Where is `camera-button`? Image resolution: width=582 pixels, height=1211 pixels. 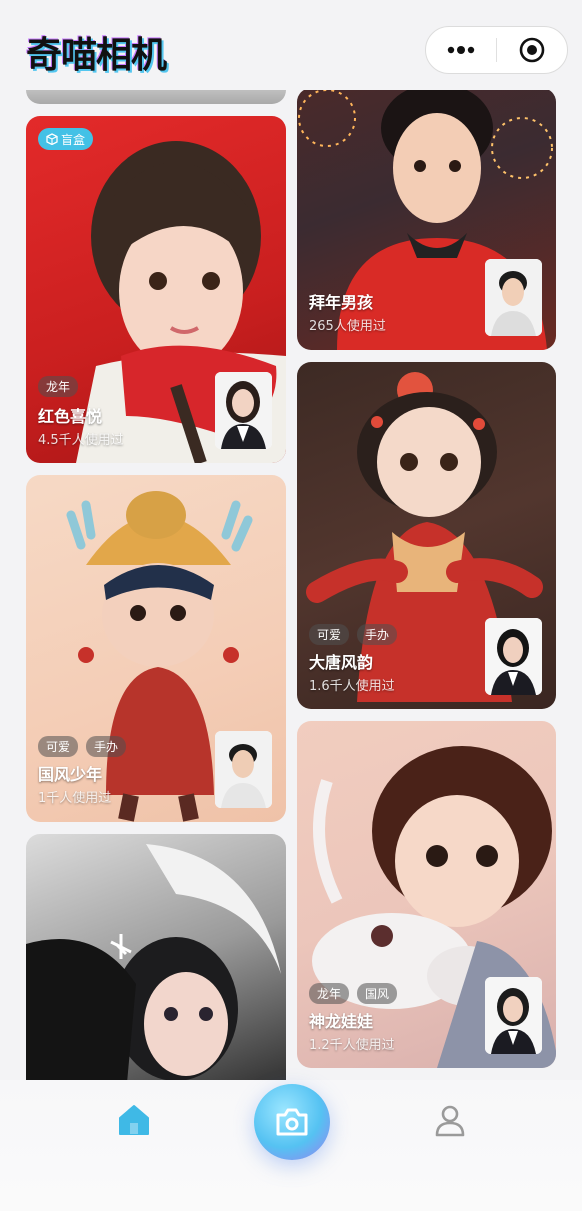 camera-button is located at coordinates (292, 1122).